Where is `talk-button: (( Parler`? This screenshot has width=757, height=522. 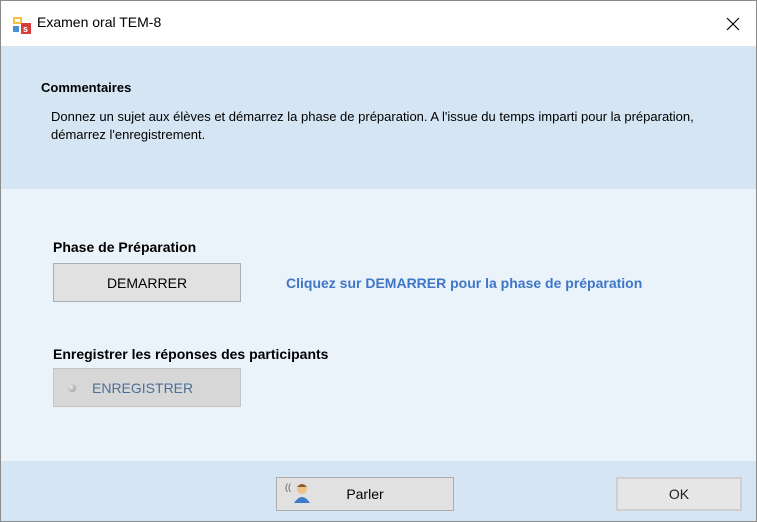
talk-button: (( Parler is located at coordinates (365, 494).